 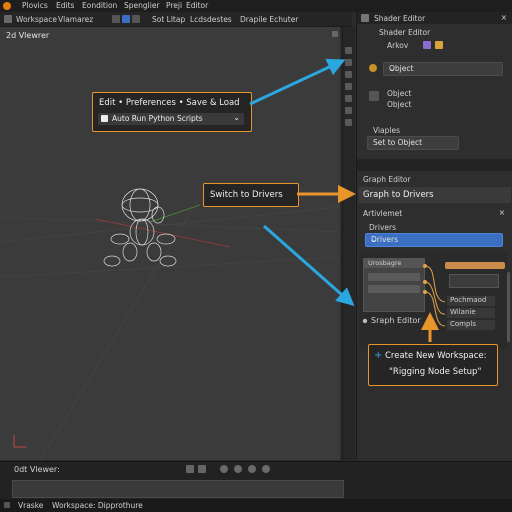 What do you see at coordinates (309, 265) in the screenshot?
I see `arrow-to-graph-editor` at bounding box center [309, 265].